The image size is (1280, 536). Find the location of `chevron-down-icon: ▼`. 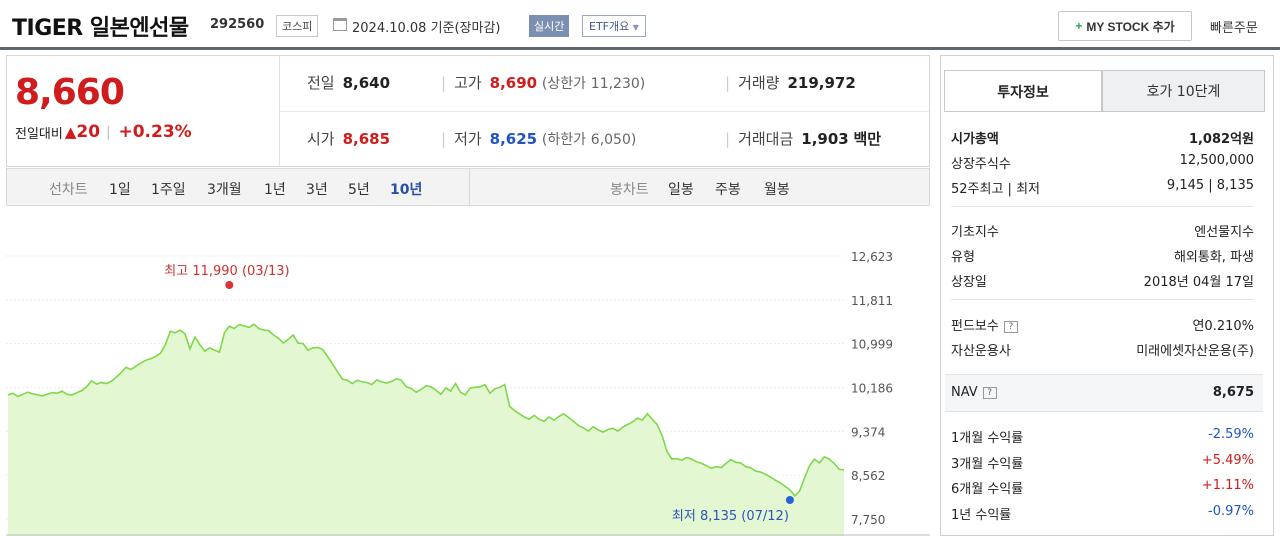

chevron-down-icon: ▼ is located at coordinates (635, 27).